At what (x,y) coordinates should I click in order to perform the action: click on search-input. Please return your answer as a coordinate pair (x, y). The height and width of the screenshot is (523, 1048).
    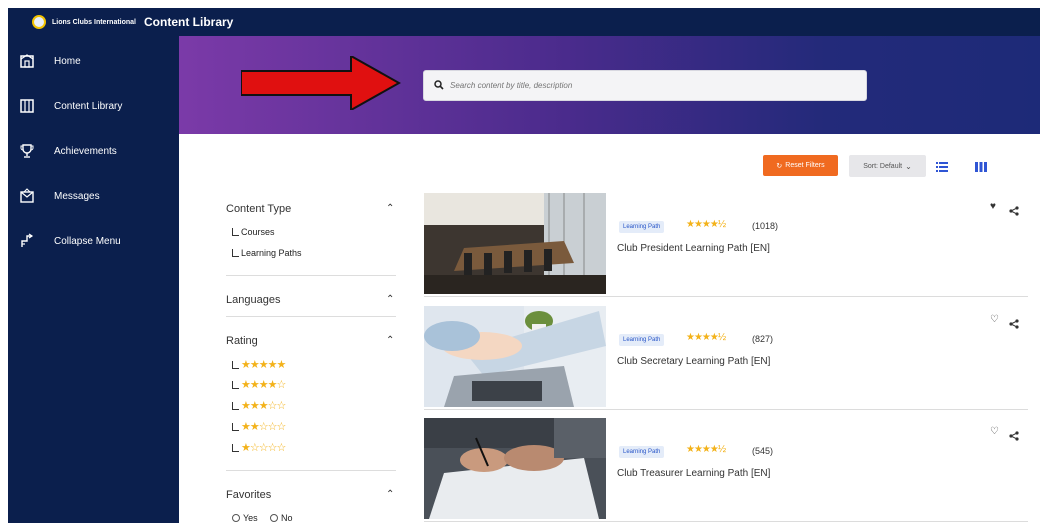
    Looking at the image, I should click on (650, 85).